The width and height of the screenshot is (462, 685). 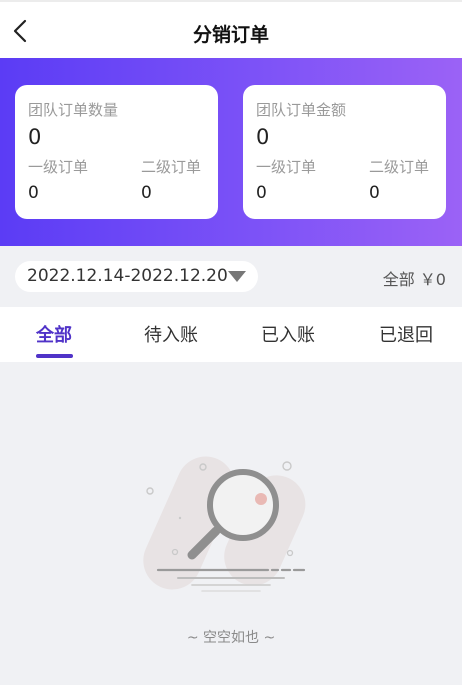 I want to click on team-order-amount-card: 团队订单金额 0 一级订单 二级订单 0 0, so click(x=344, y=152).